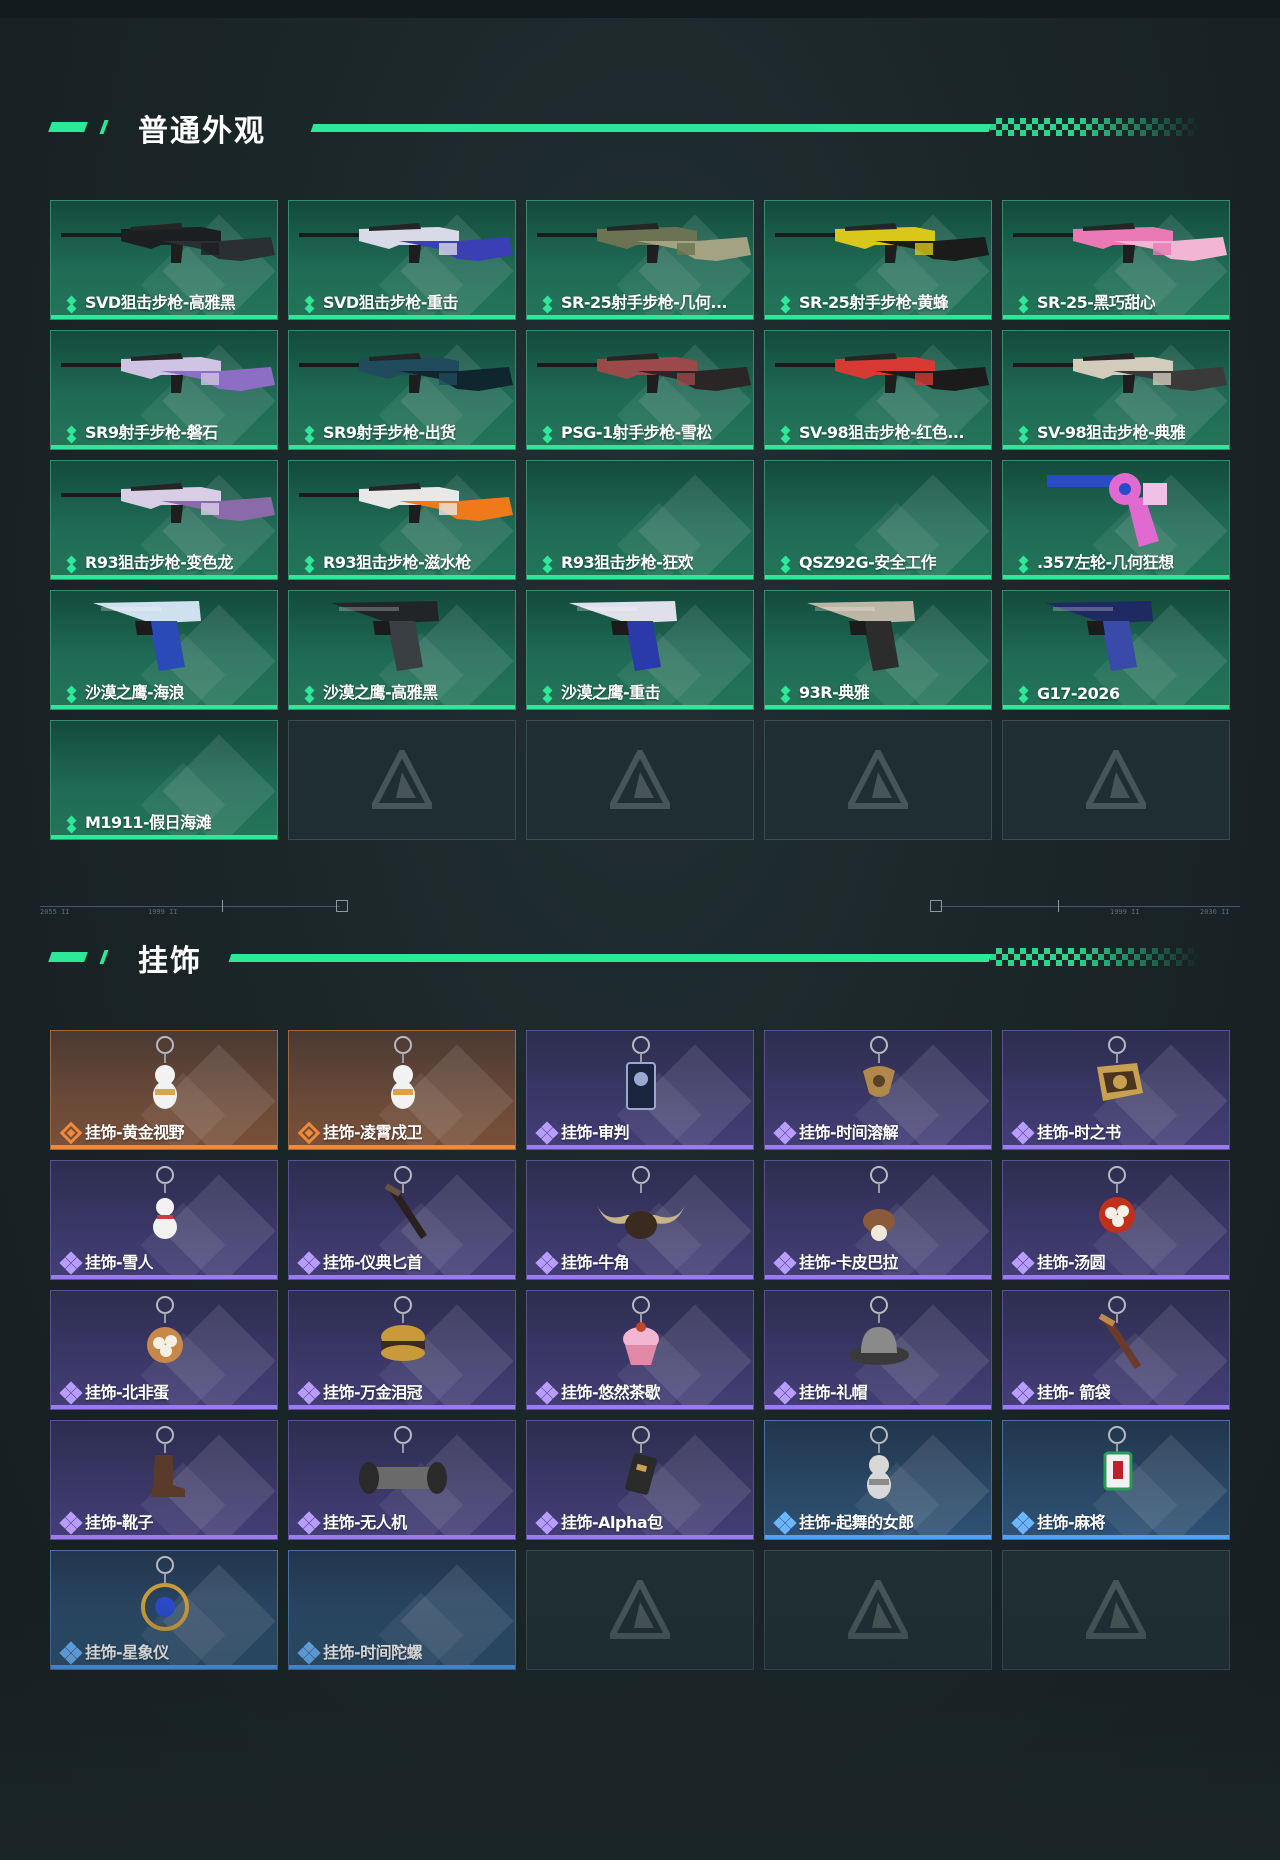 This screenshot has width=1280, height=1860. I want to click on skin-card: M1911-假日海滩, so click(164, 780).